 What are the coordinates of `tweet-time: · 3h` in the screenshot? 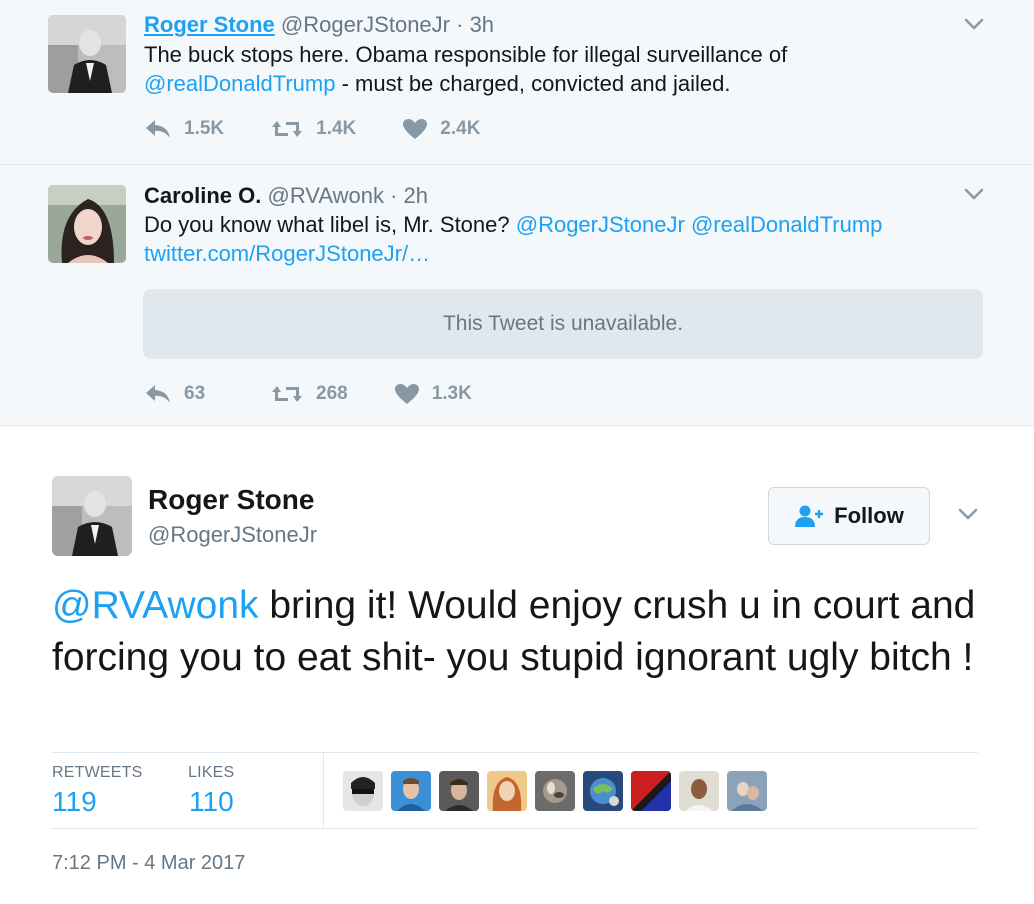 It's located at (475, 24).